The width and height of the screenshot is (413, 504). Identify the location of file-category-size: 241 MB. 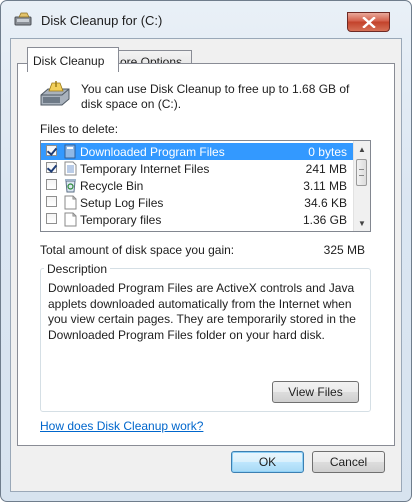
(326, 169).